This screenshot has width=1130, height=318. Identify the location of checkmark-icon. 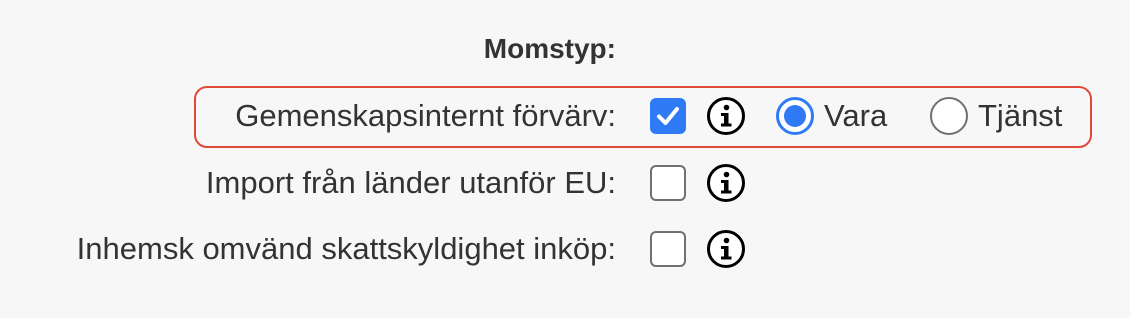
(668, 116).